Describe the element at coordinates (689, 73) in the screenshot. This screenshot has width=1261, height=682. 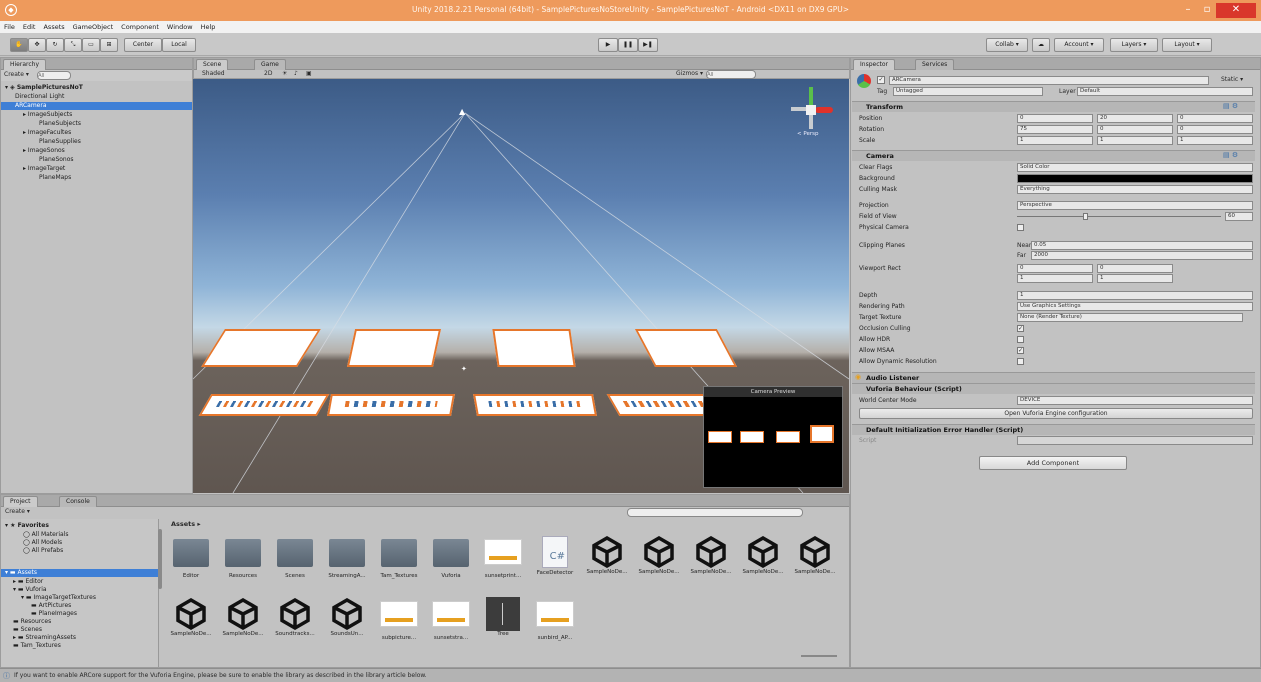
I see `gizmos-dropdown: Gizmos ▾` at that location.